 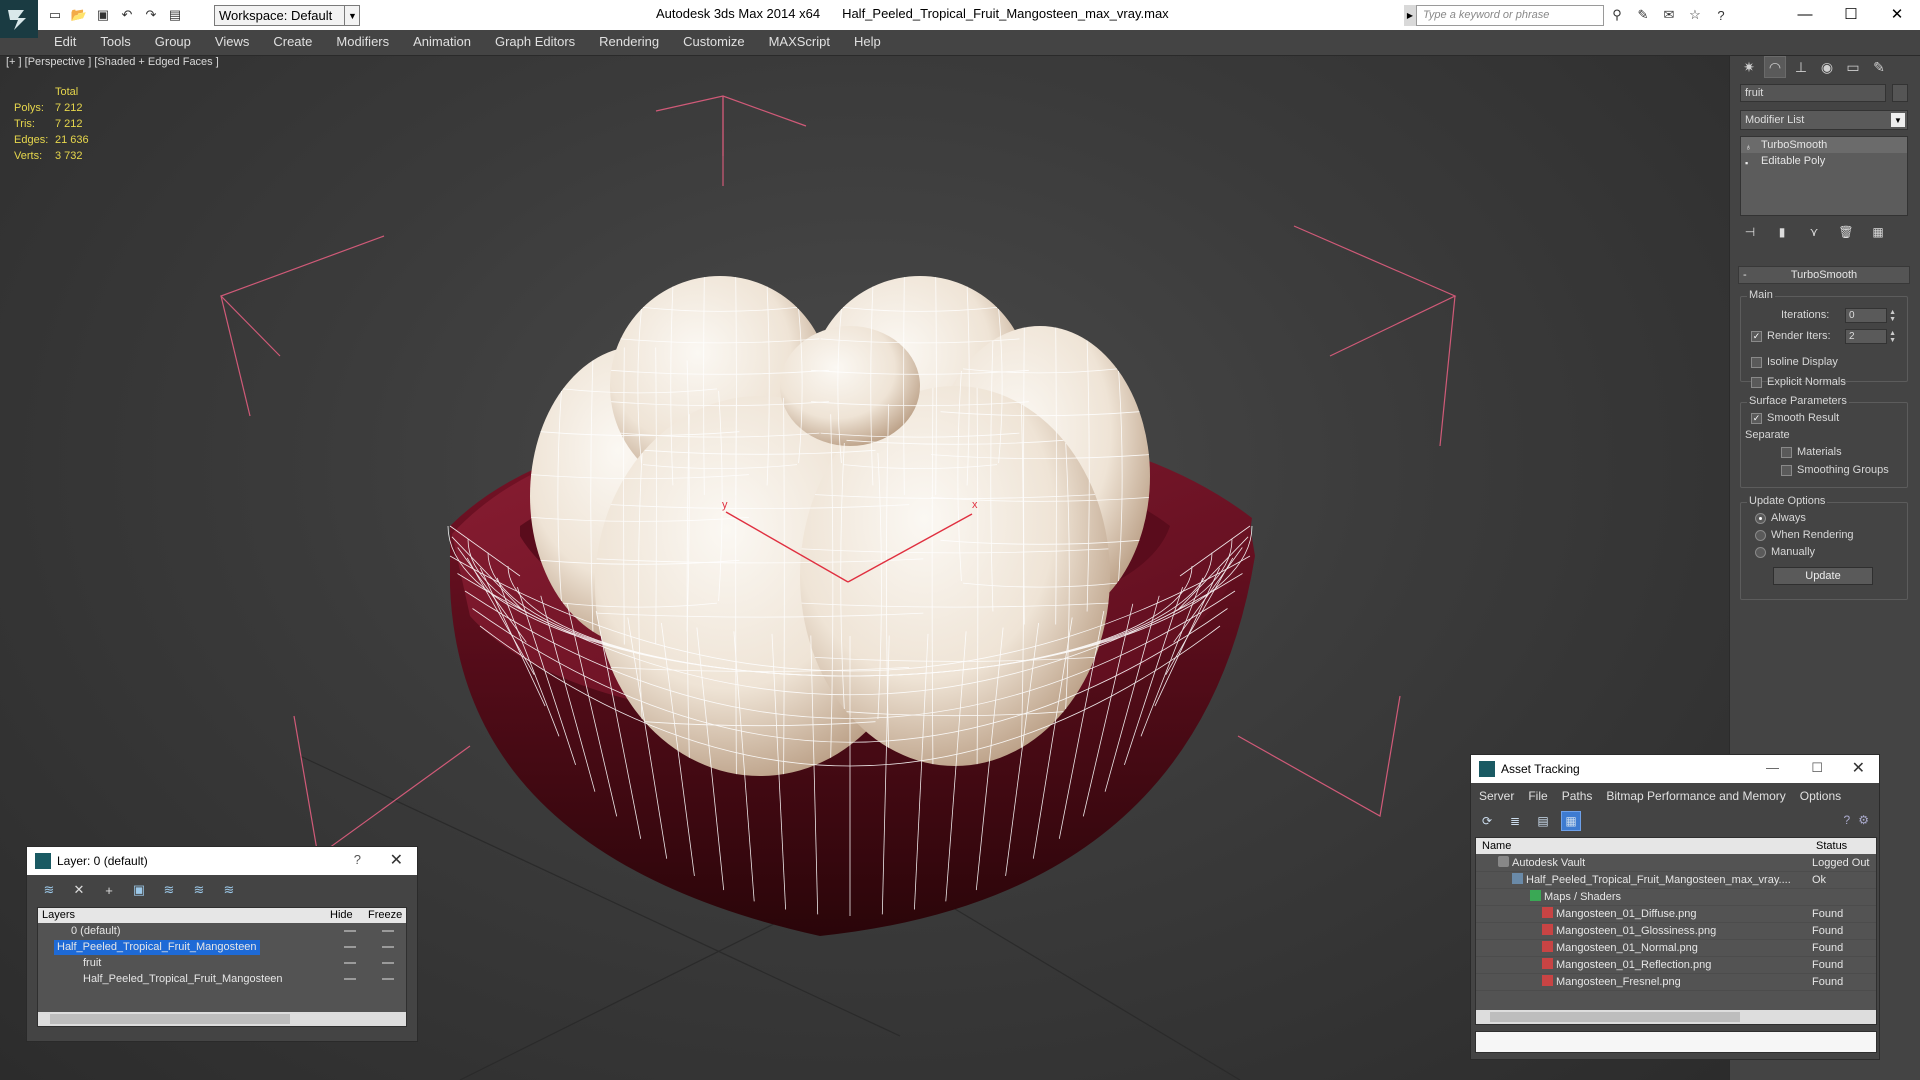 What do you see at coordinates (222, 931) in the screenshot?
I see `layer-row: 0 (default)` at bounding box center [222, 931].